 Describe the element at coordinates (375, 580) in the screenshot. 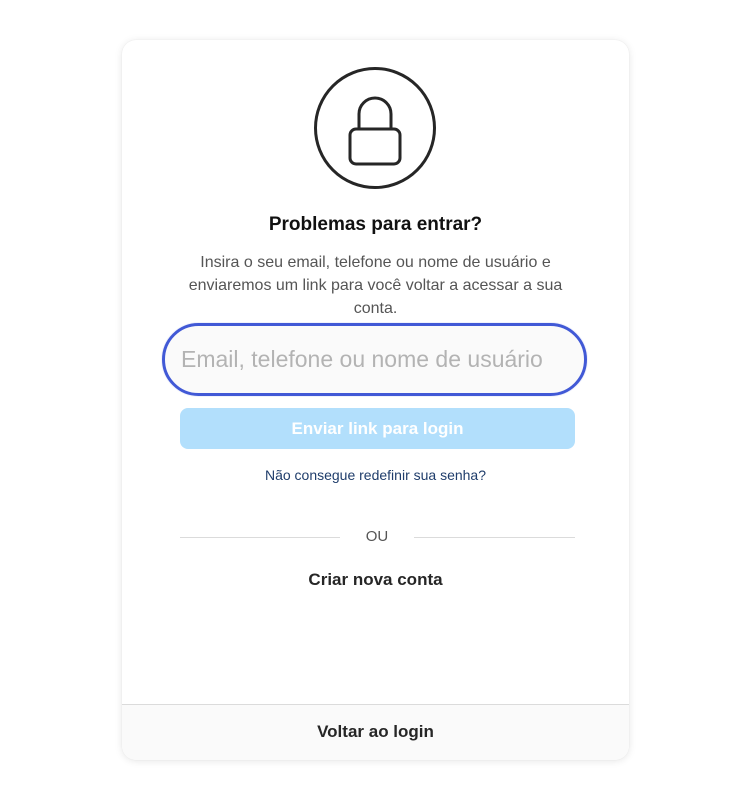

I see `create-account-link: Criar nova conta` at that location.